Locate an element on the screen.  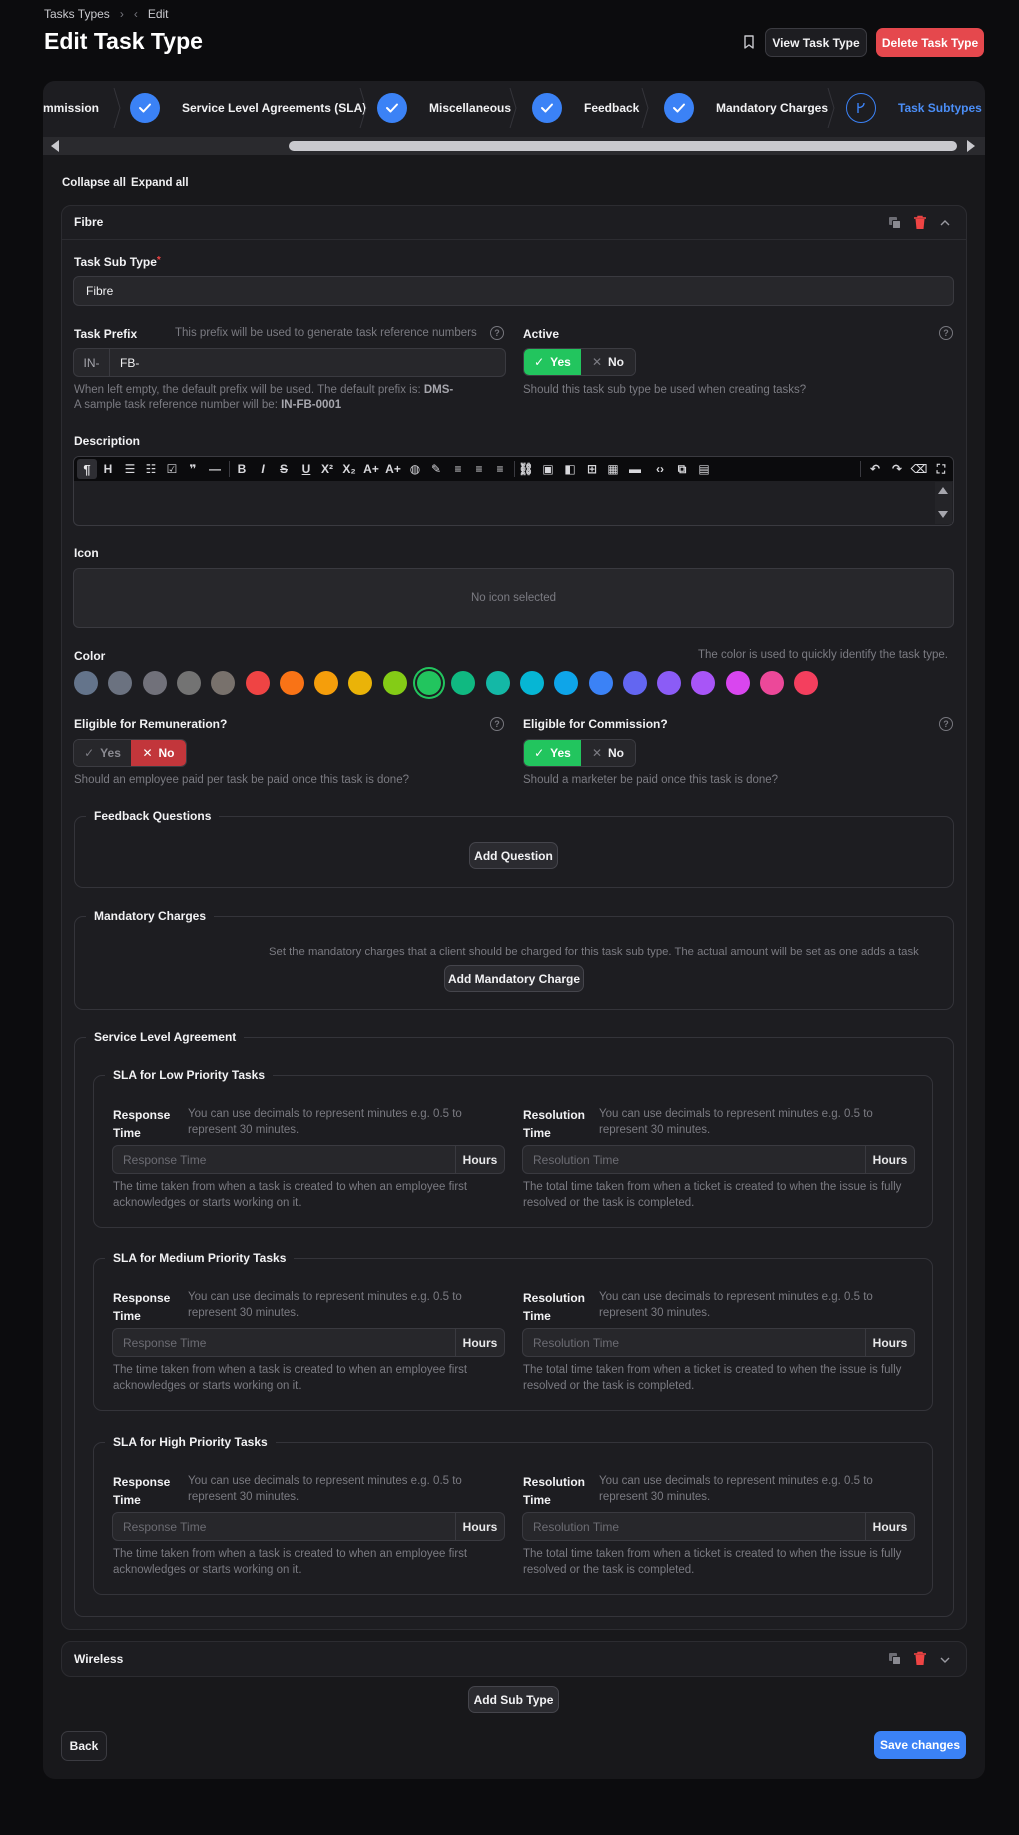
font-size-up-icon: A+ is located at coordinates (371, 469).